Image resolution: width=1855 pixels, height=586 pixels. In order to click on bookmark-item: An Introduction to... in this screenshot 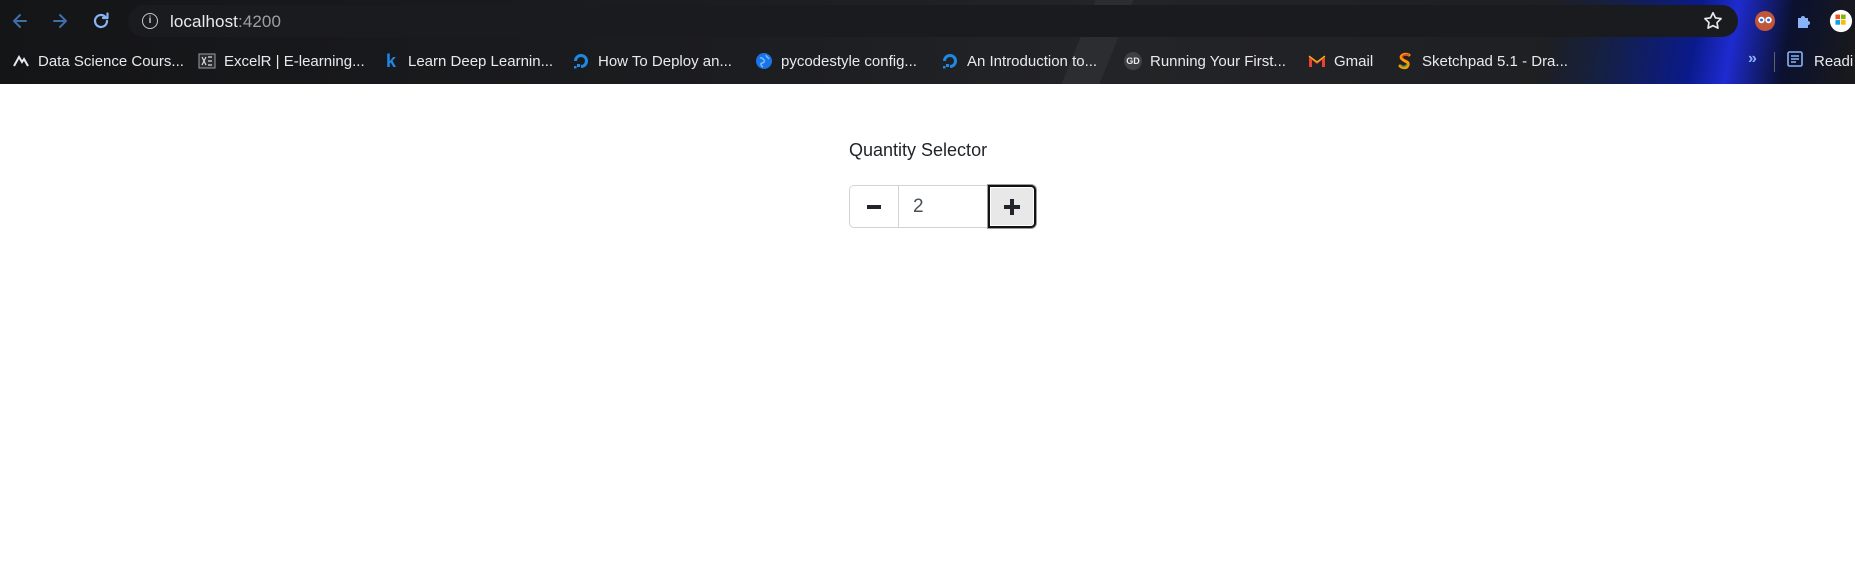, I will do `click(1019, 61)`.